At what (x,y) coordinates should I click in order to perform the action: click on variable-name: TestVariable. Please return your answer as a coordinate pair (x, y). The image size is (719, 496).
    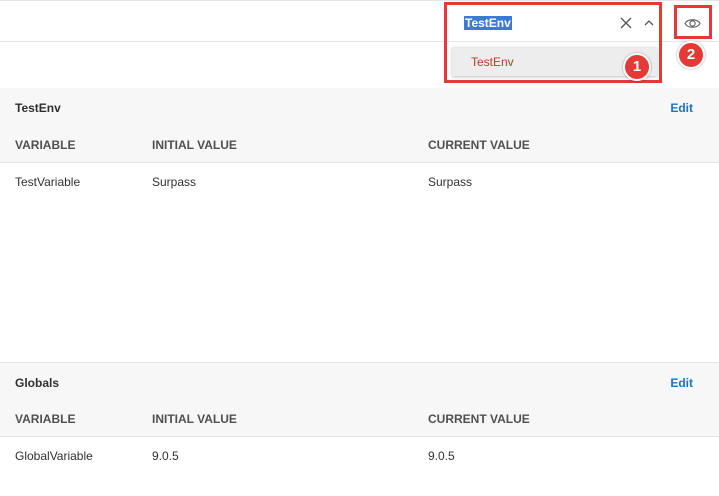
    Looking at the image, I should click on (48, 182).